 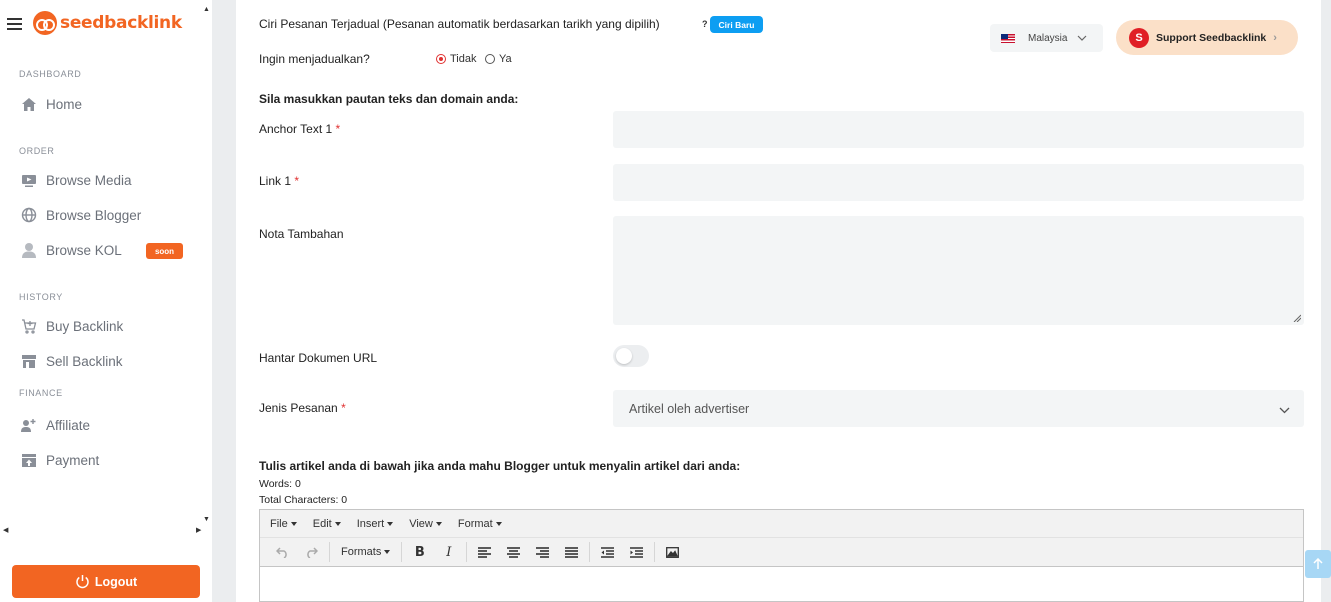 I want to click on radio-no, so click(x=441, y=59).